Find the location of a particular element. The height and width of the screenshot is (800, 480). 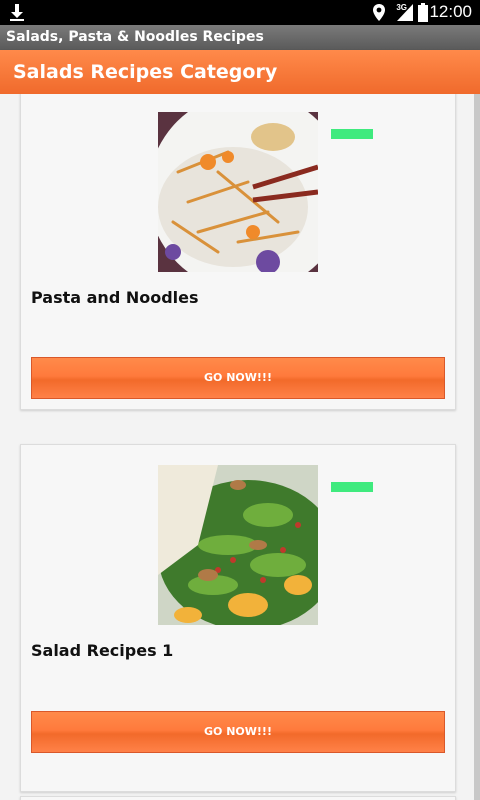

category-header: Salads Recipes Category is located at coordinates (240, 72).